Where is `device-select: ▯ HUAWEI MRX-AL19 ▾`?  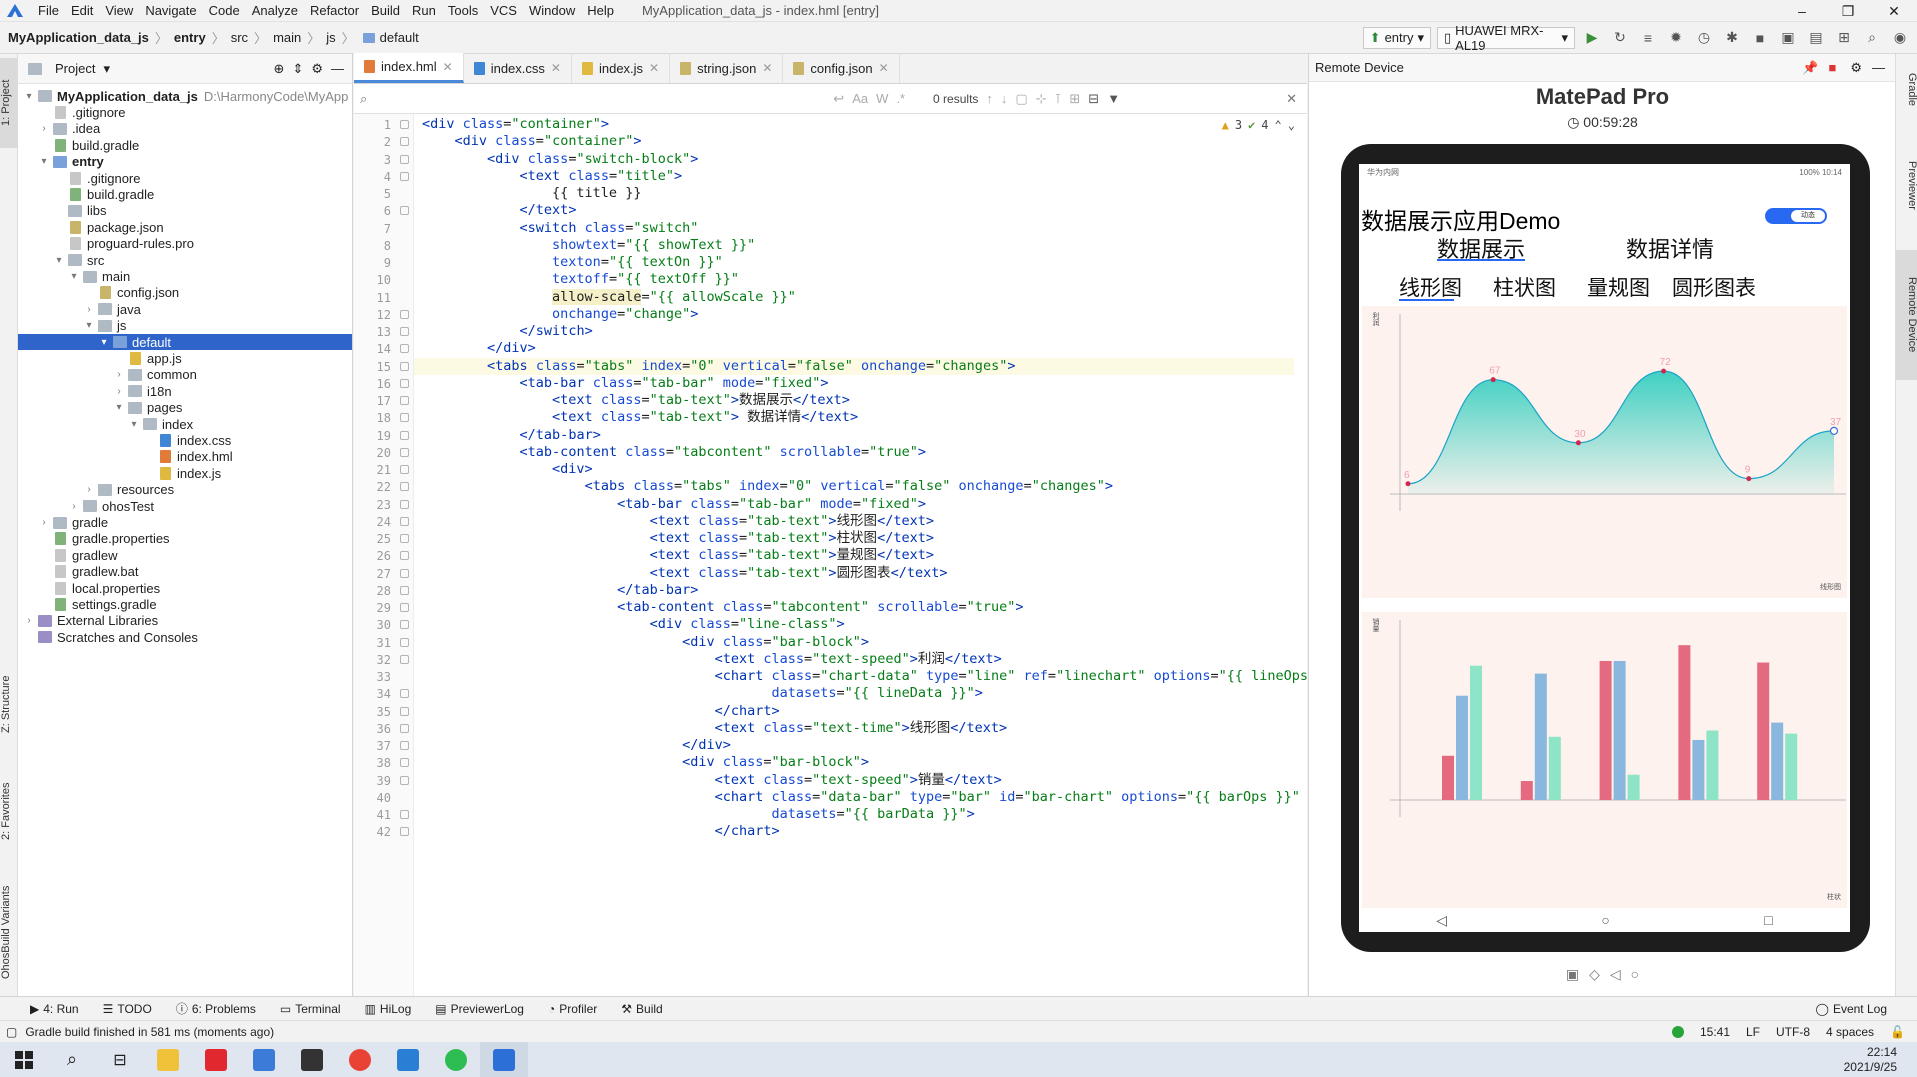 device-select: ▯ HUAWEI MRX-AL19 ▾ is located at coordinates (1506, 38).